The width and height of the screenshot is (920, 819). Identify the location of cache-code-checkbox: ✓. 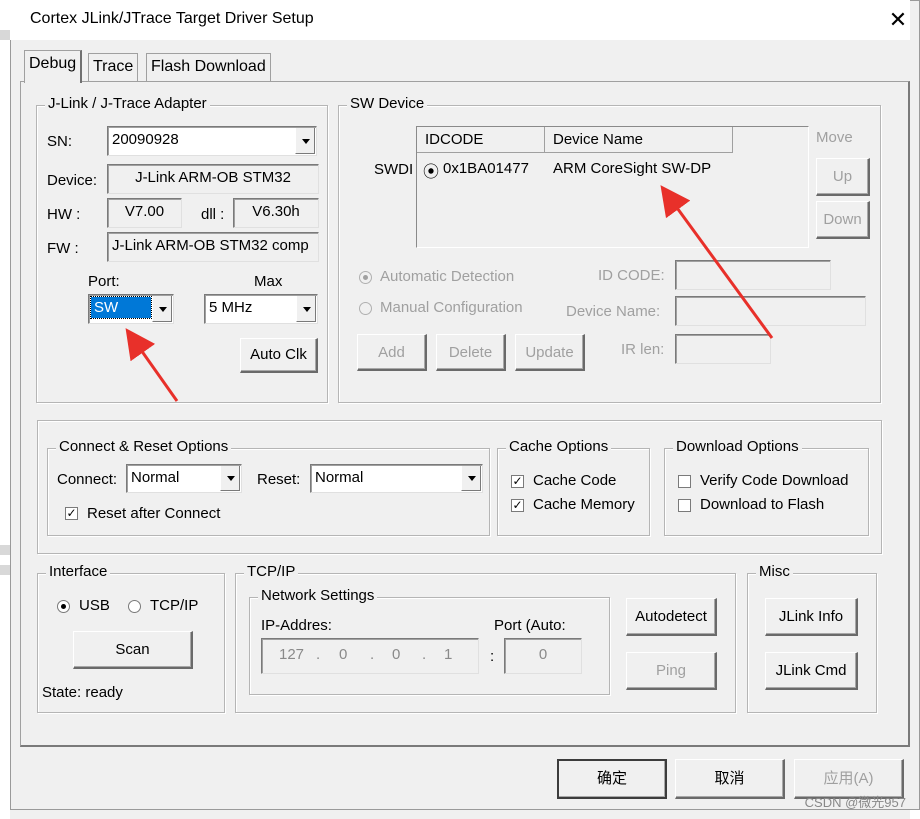
(517, 481).